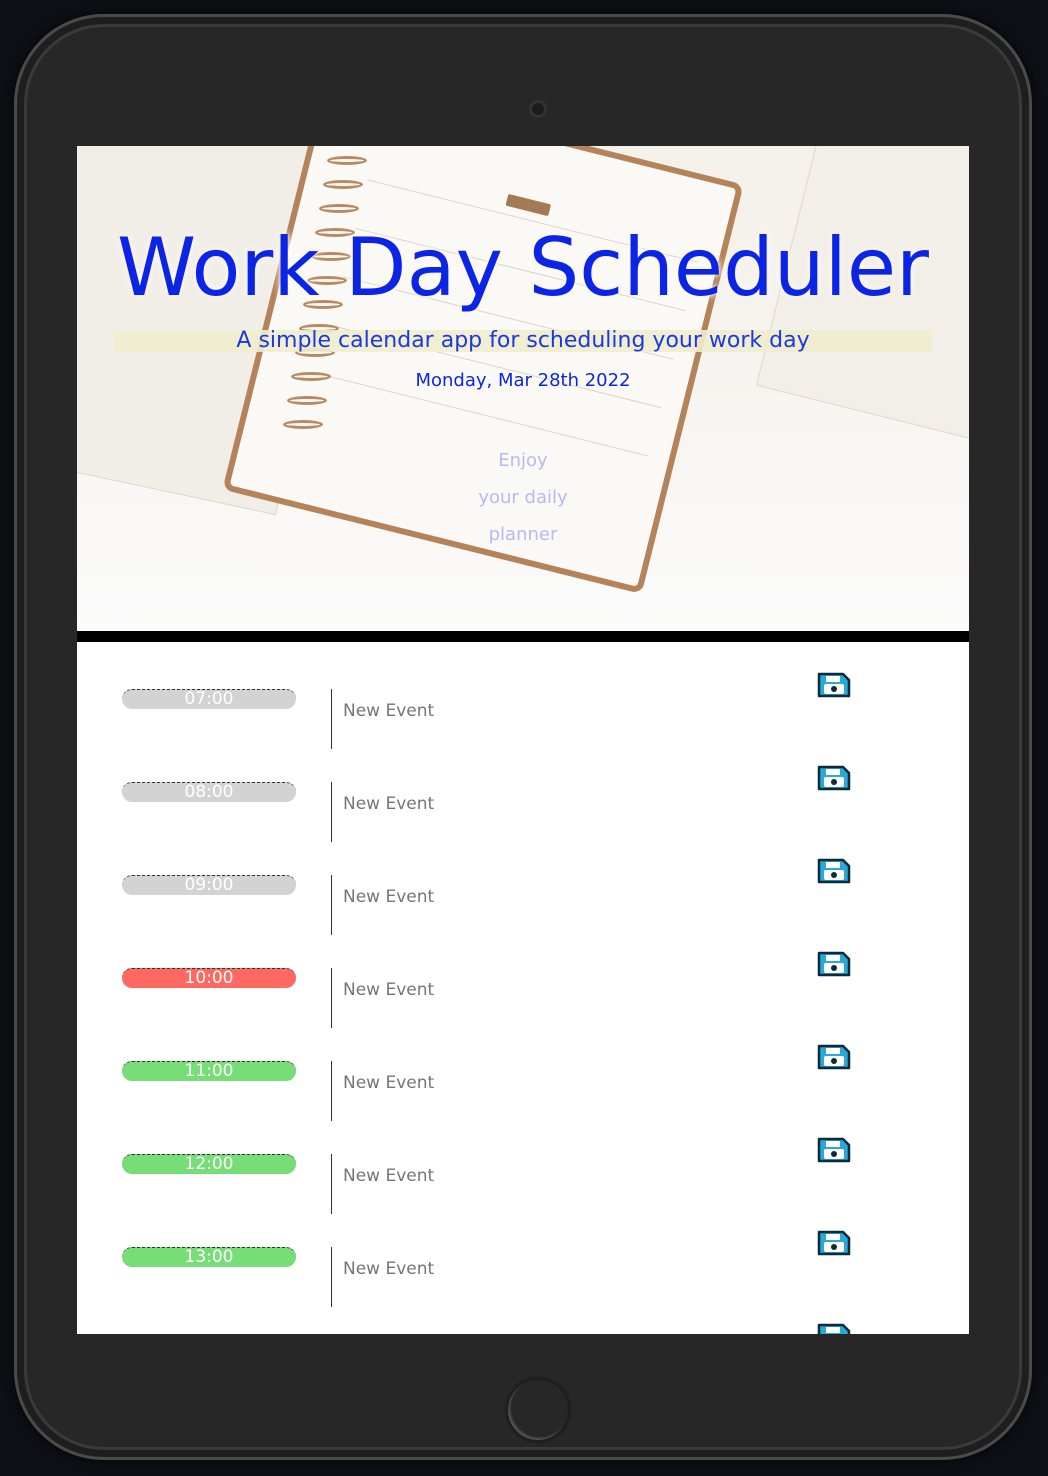  What do you see at coordinates (523, 1253) in the screenshot?
I see `time-block-row: 13:00` at bounding box center [523, 1253].